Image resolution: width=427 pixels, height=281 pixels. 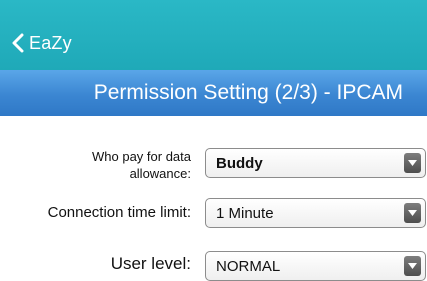 I want to click on chevron-left-icon, so click(x=18, y=43).